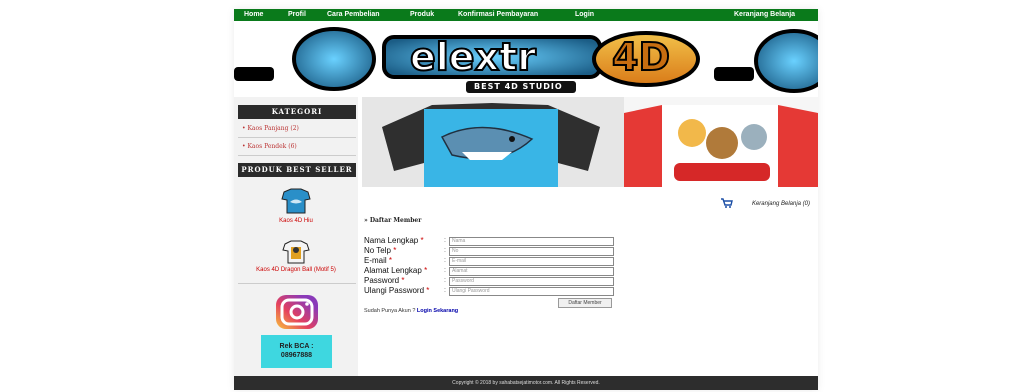 This screenshot has width=1035, height=392. Describe the element at coordinates (393, 270) in the screenshot. I see `label-text: Alamat Lengkap` at that location.